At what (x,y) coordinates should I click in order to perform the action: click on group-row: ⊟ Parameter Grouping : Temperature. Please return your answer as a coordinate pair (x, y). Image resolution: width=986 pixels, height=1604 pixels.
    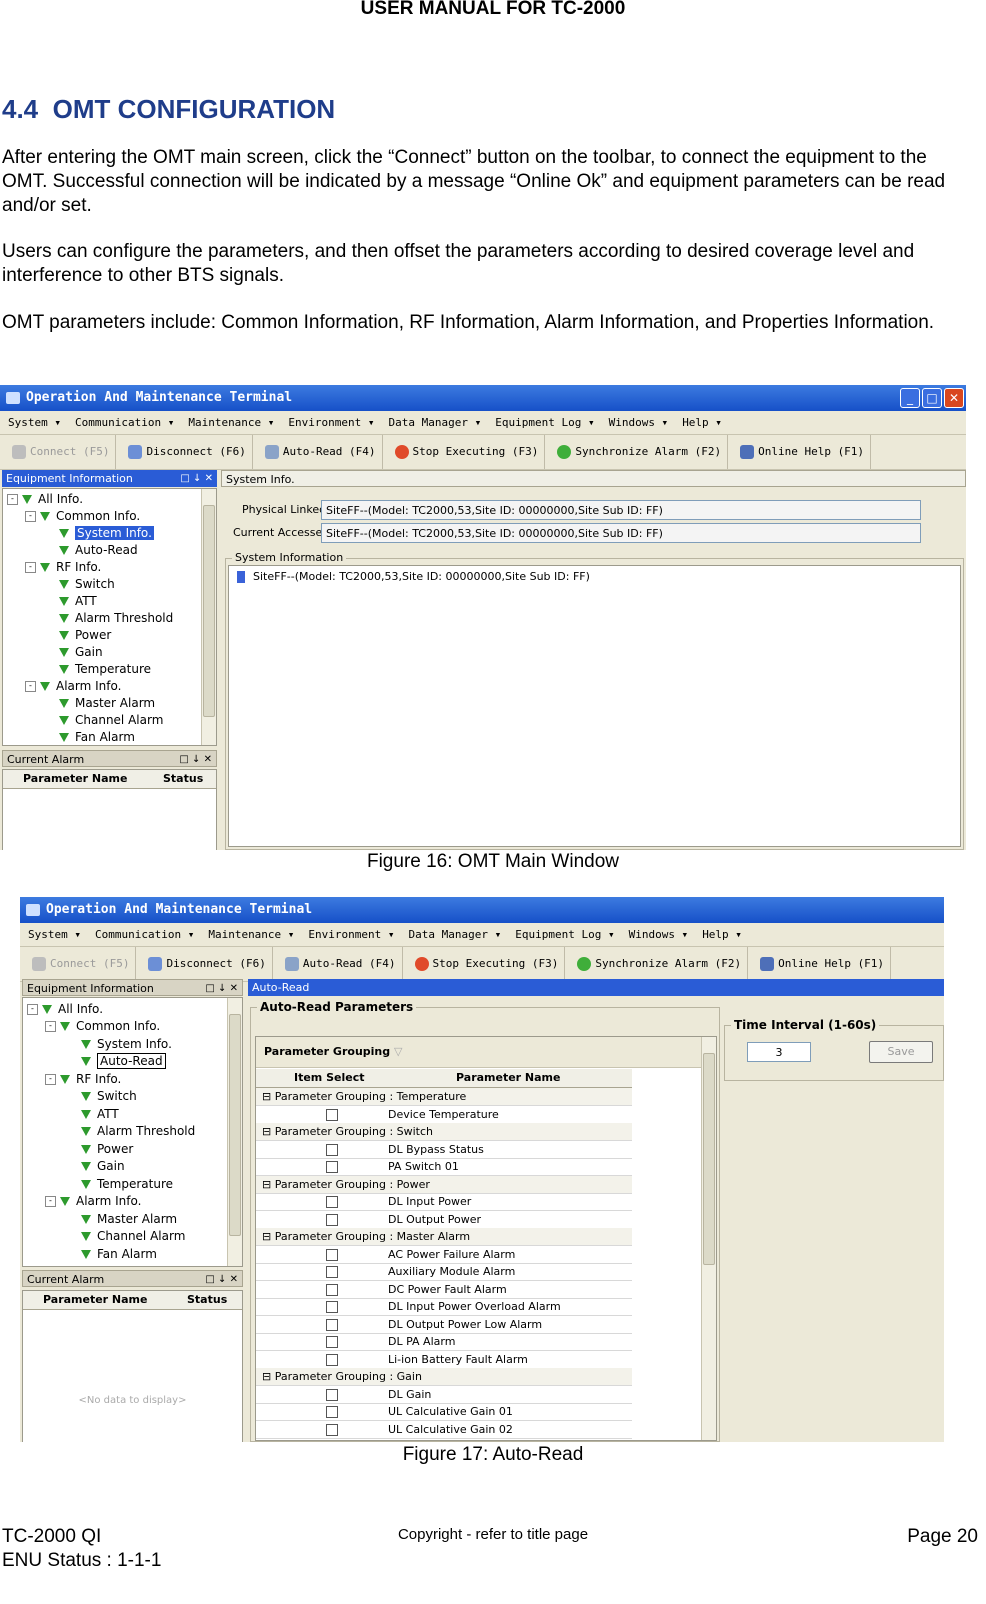
    Looking at the image, I should click on (444, 1097).